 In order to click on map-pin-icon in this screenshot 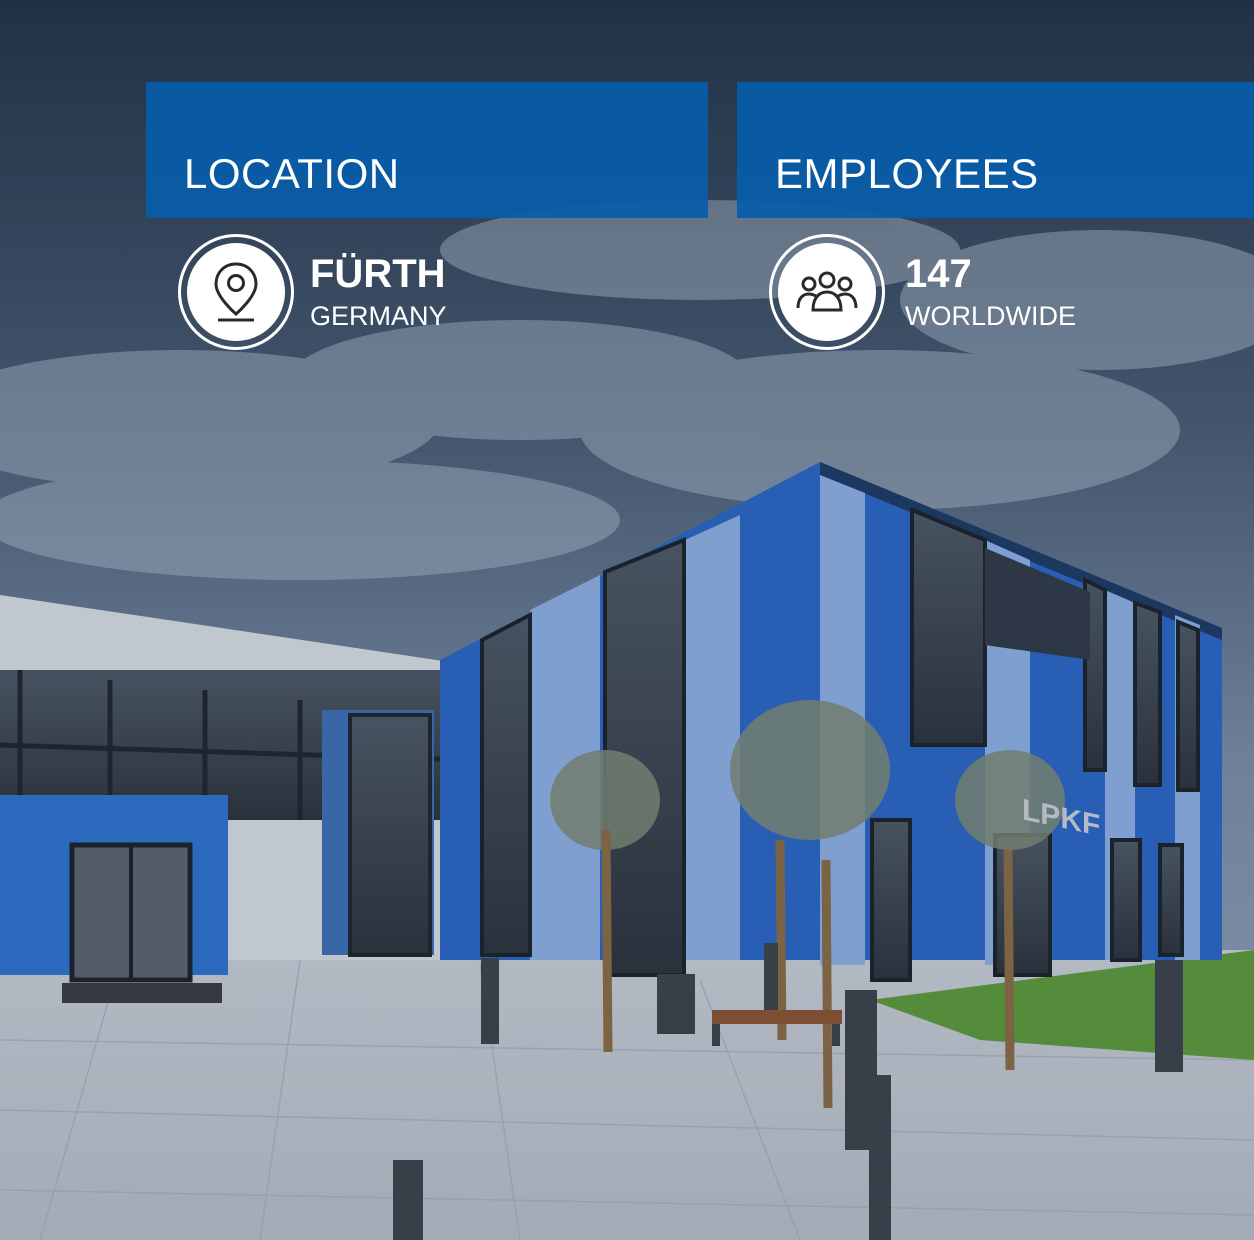, I will do `click(236, 292)`.